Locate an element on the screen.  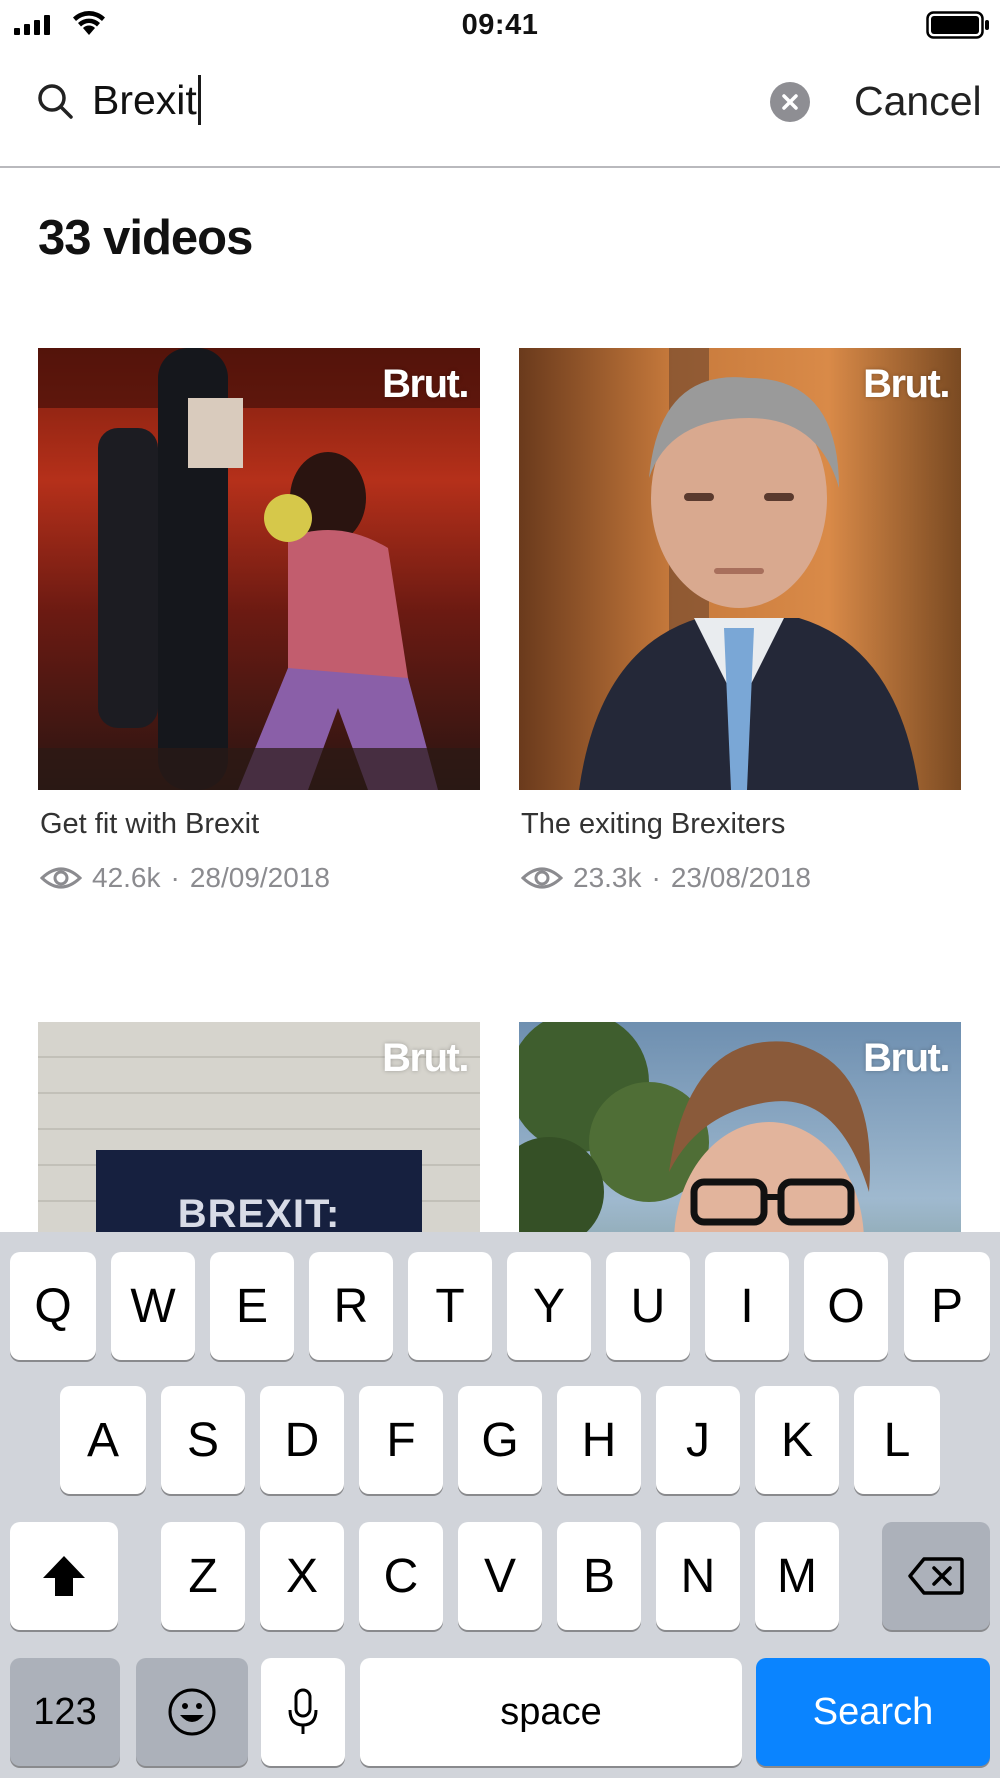
search-query: Brexit is located at coordinates (144, 100).